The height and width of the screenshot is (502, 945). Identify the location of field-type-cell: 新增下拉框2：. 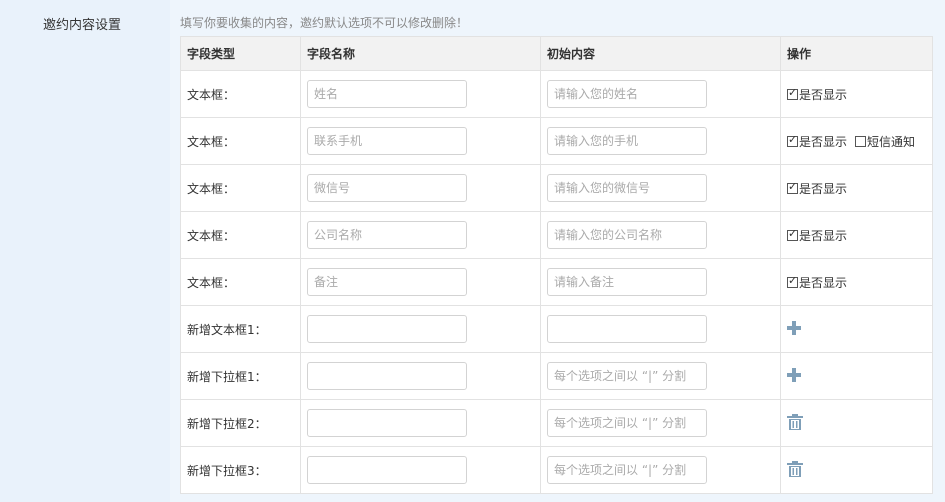
(240, 423).